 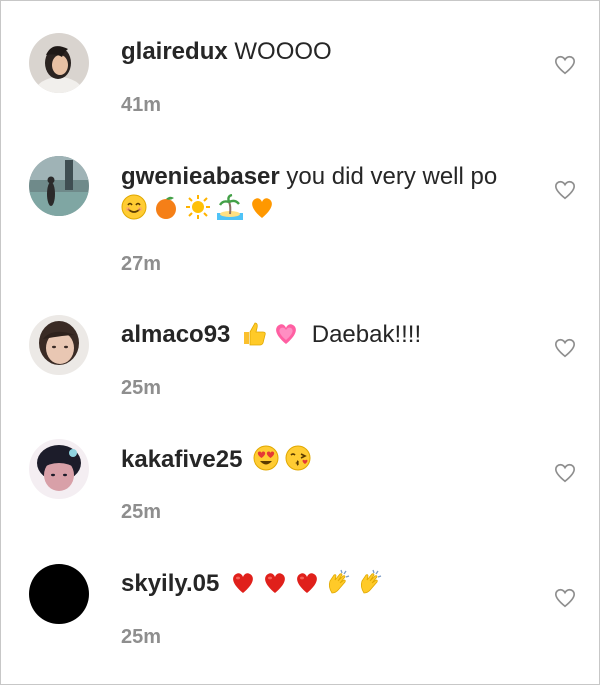 I want to click on comment-username: almaco93, so click(x=175, y=334).